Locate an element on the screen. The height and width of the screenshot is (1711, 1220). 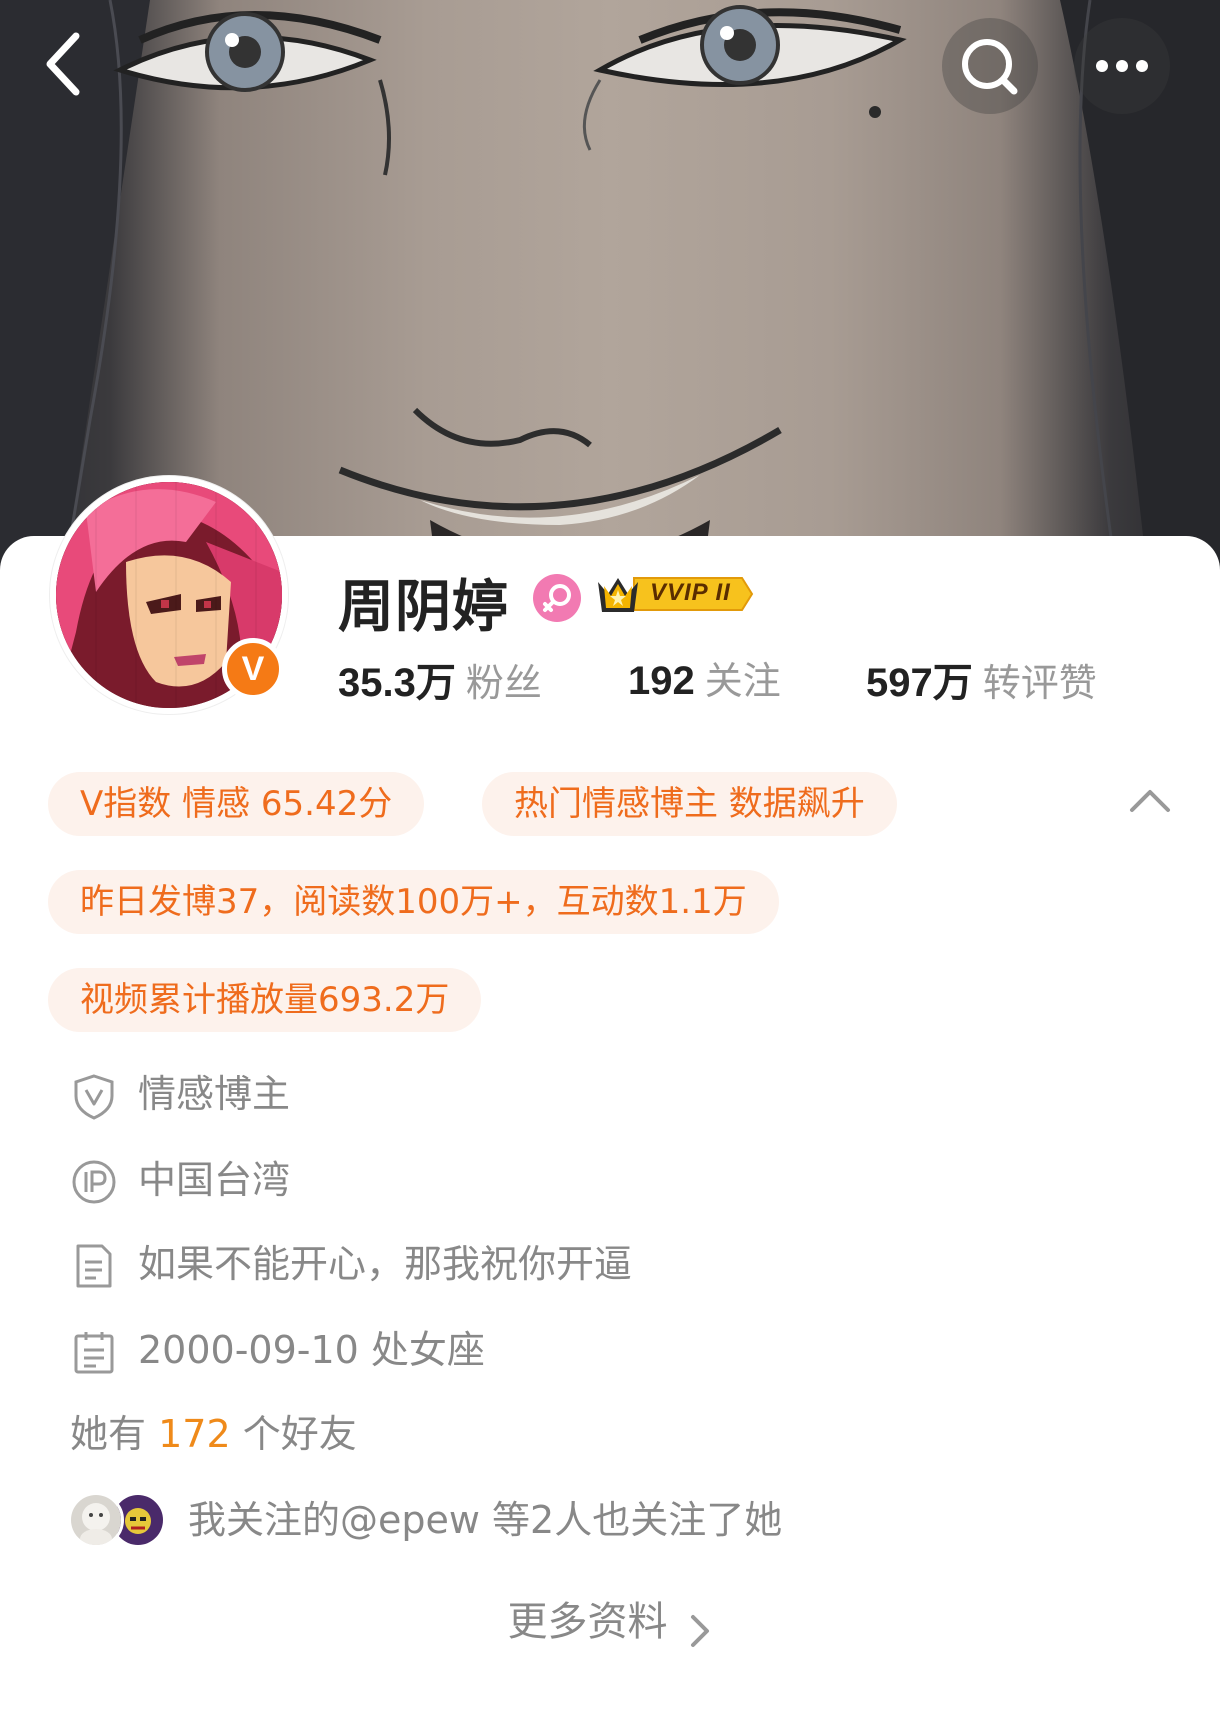
more-button is located at coordinates (1122, 66).